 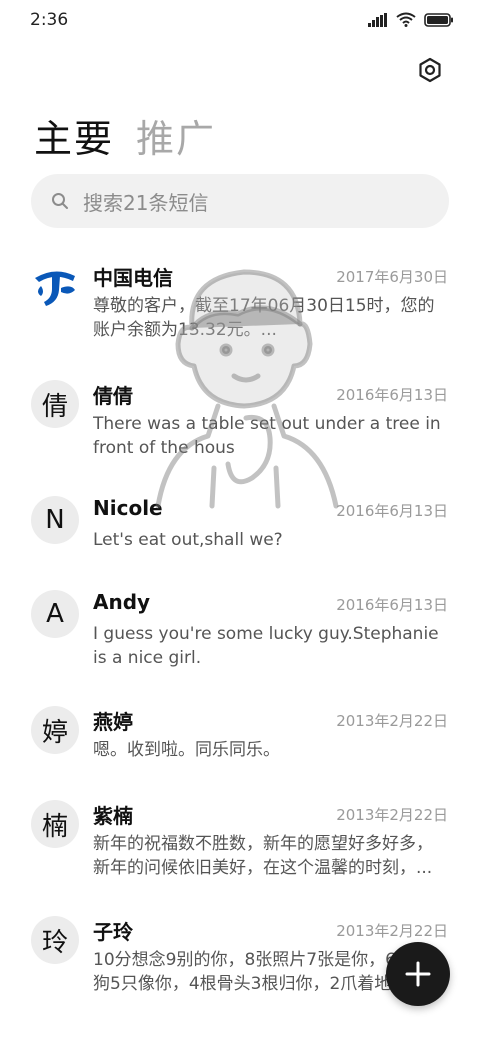 I want to click on status-icons, so click(x=411, y=19).